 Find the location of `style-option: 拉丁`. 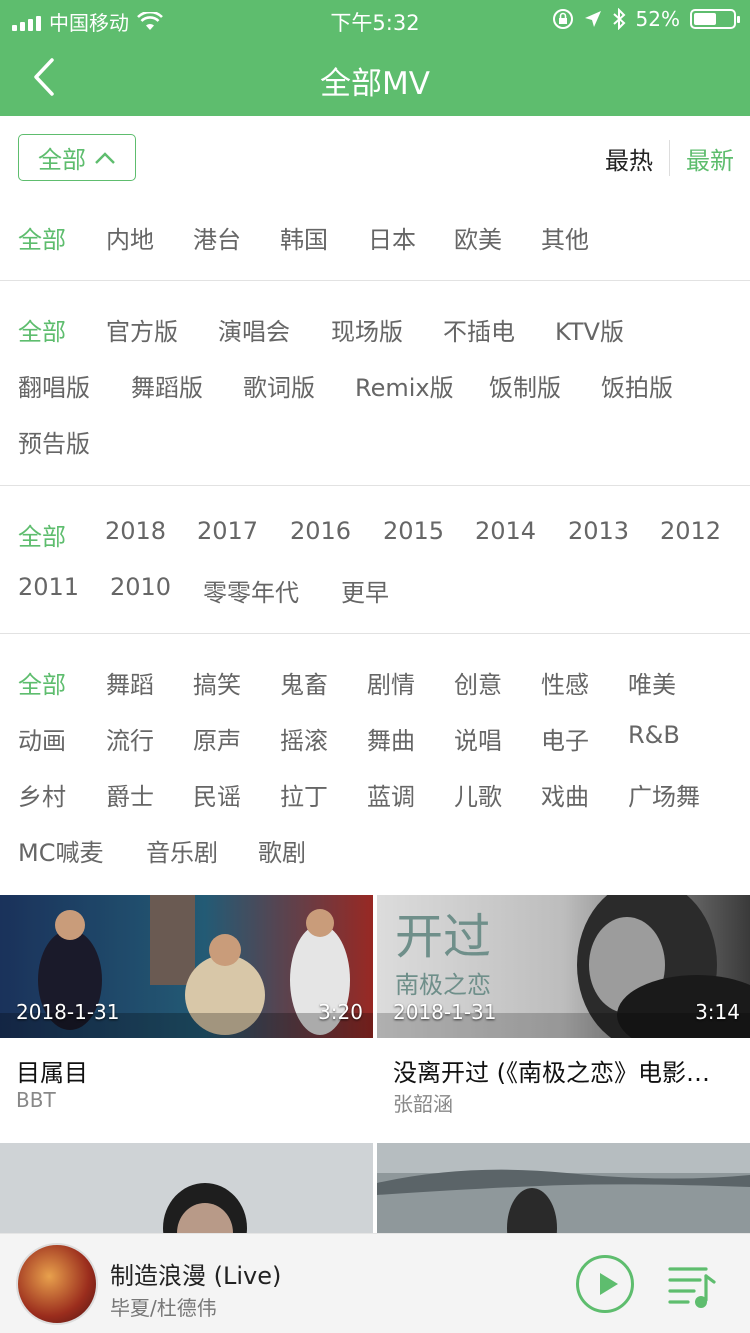

style-option: 拉丁 is located at coordinates (304, 794).